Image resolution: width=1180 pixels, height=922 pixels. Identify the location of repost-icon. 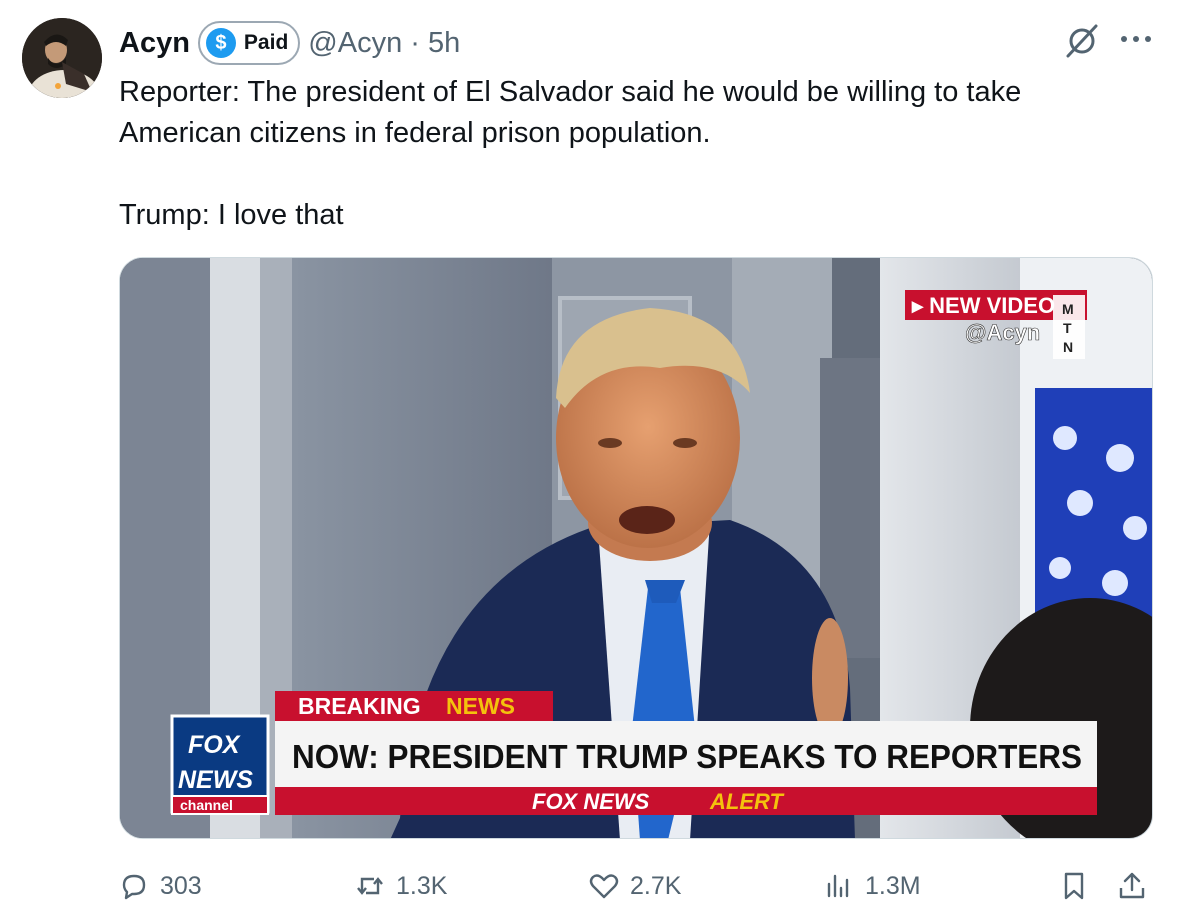
(370, 886).